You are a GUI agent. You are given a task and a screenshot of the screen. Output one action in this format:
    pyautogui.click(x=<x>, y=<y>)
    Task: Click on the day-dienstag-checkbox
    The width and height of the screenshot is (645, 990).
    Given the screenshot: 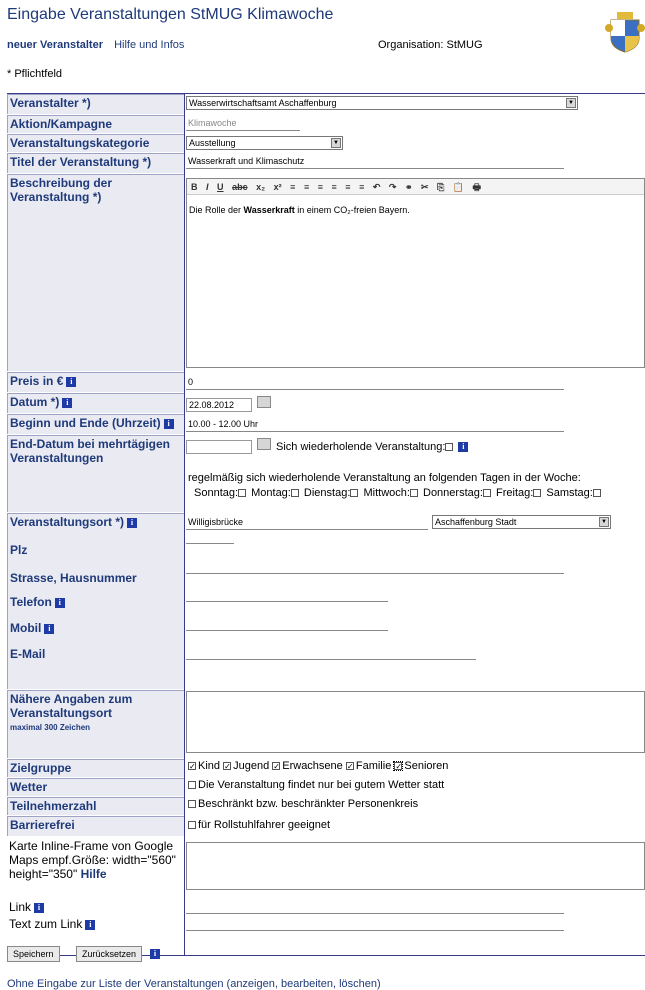 What is the action you would take?
    pyautogui.click(x=354, y=493)
    